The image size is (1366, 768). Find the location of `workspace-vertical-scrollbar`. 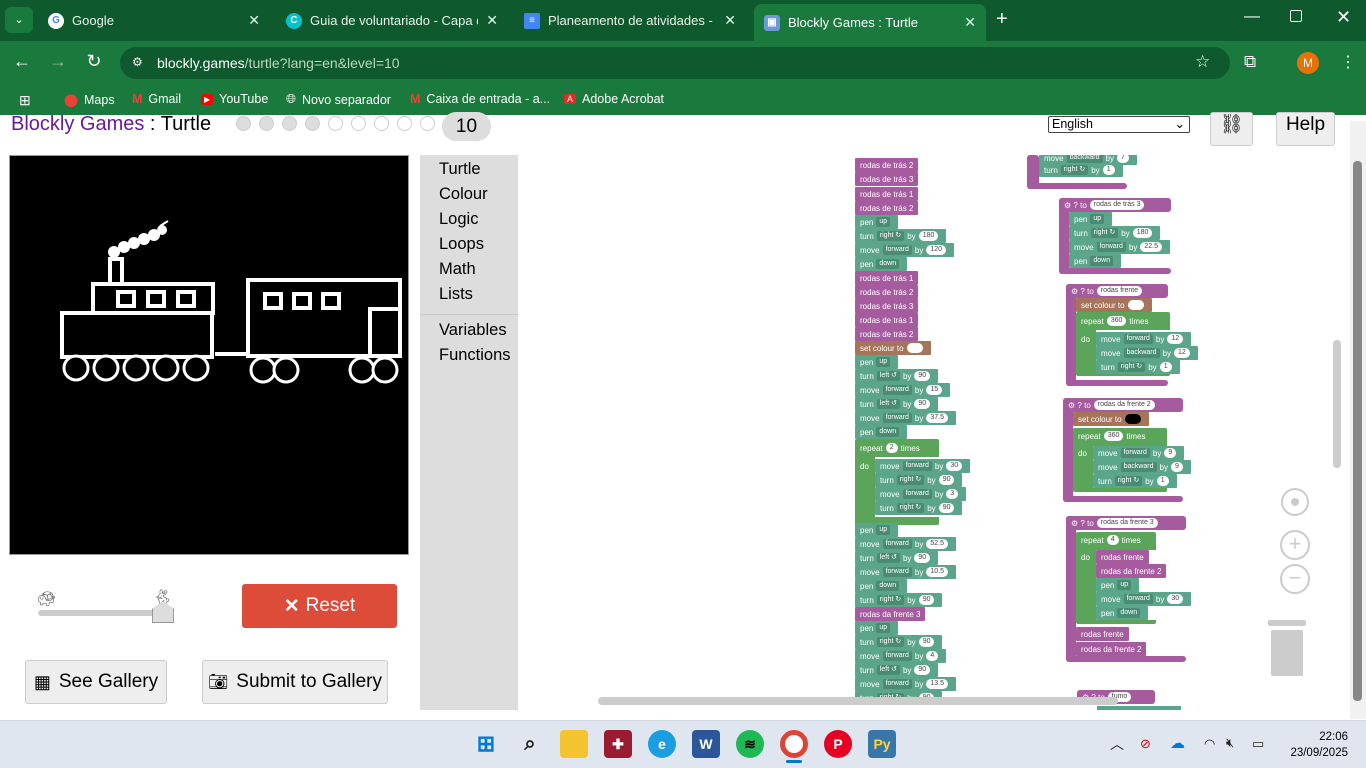

workspace-vertical-scrollbar is located at coordinates (1337, 404).